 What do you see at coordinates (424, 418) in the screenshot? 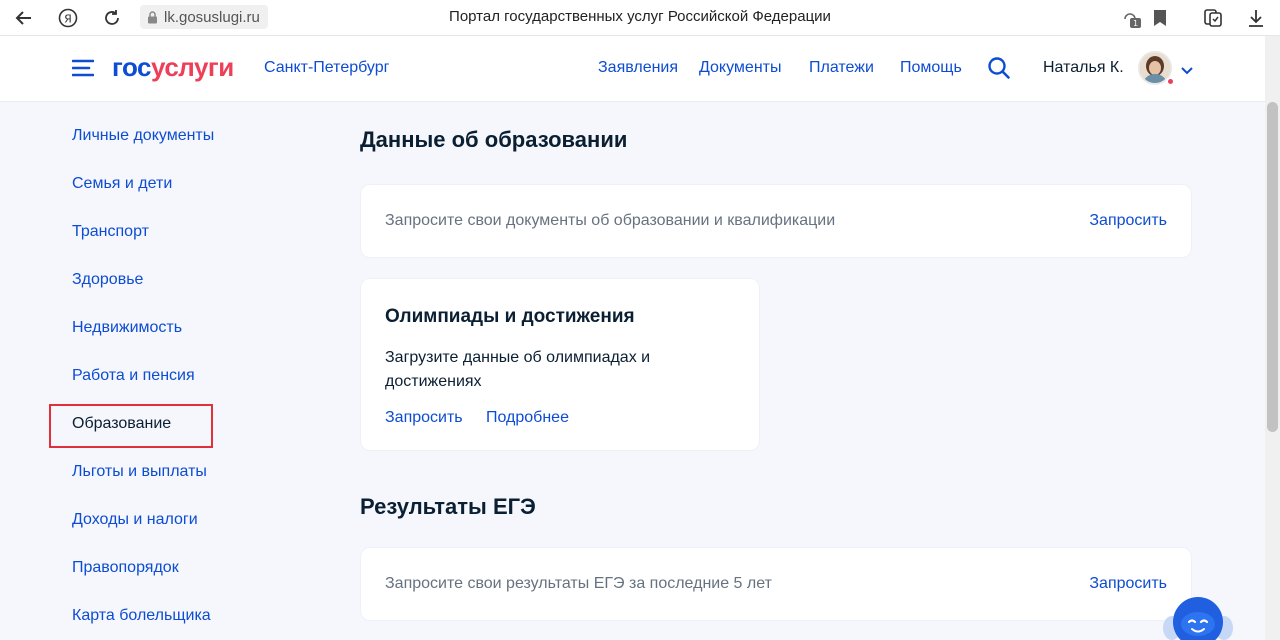
I see `olympiad-request-button: Запросить` at bounding box center [424, 418].